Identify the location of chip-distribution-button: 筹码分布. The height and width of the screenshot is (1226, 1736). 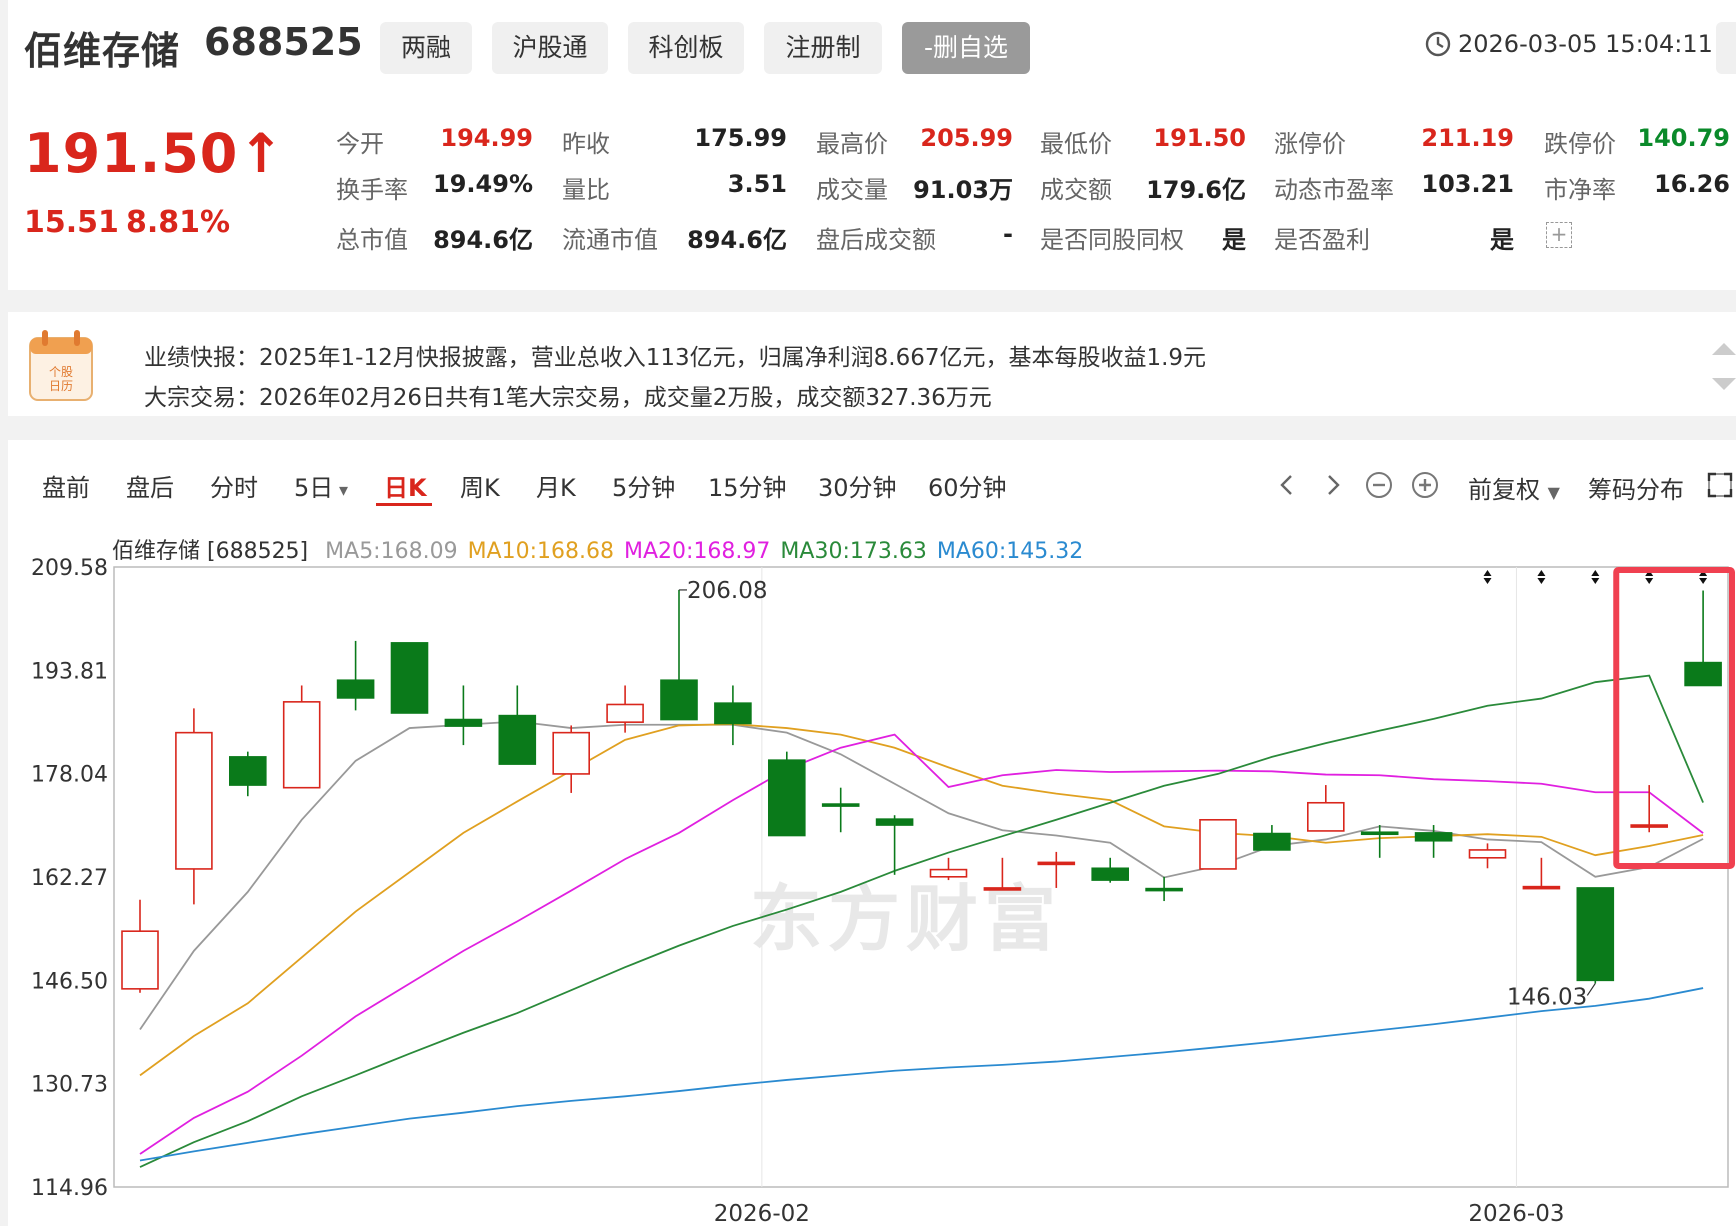
(1636, 487).